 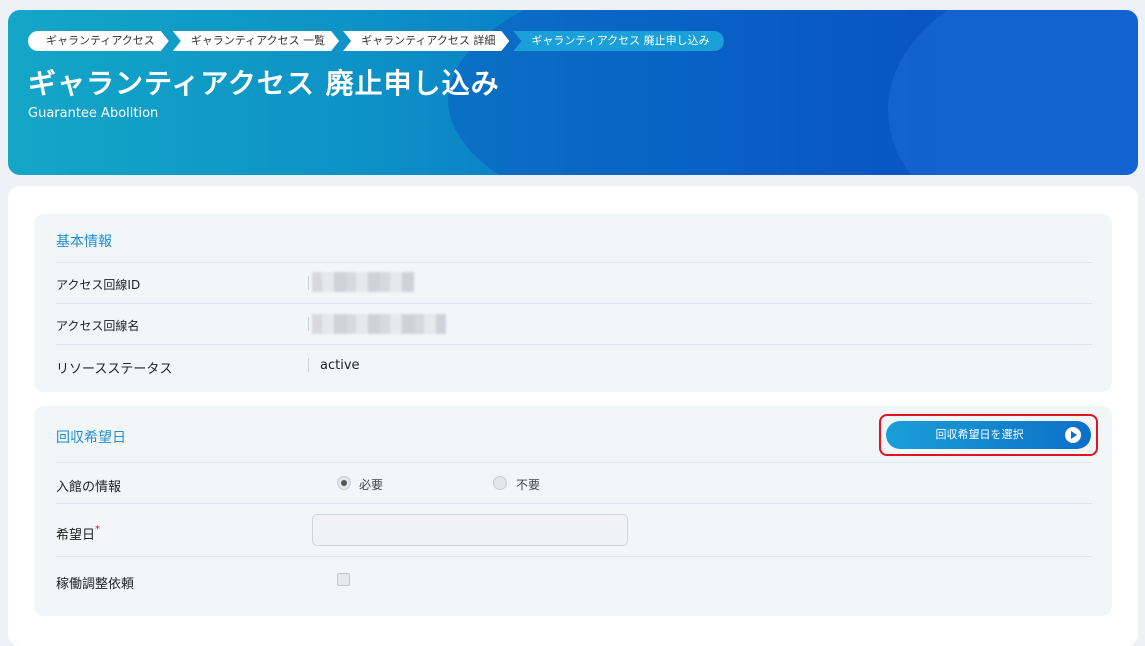 I want to click on label-access-line-name: アクセス回線名, so click(x=98, y=326).